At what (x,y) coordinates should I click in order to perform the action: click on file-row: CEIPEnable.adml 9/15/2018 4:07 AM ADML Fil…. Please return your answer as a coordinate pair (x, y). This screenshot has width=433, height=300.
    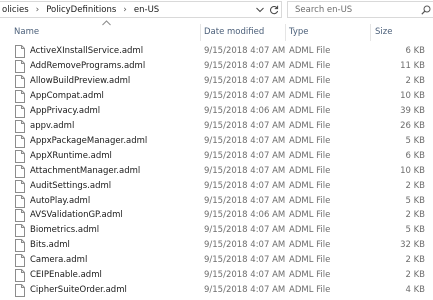
    Looking at the image, I should click on (216, 275).